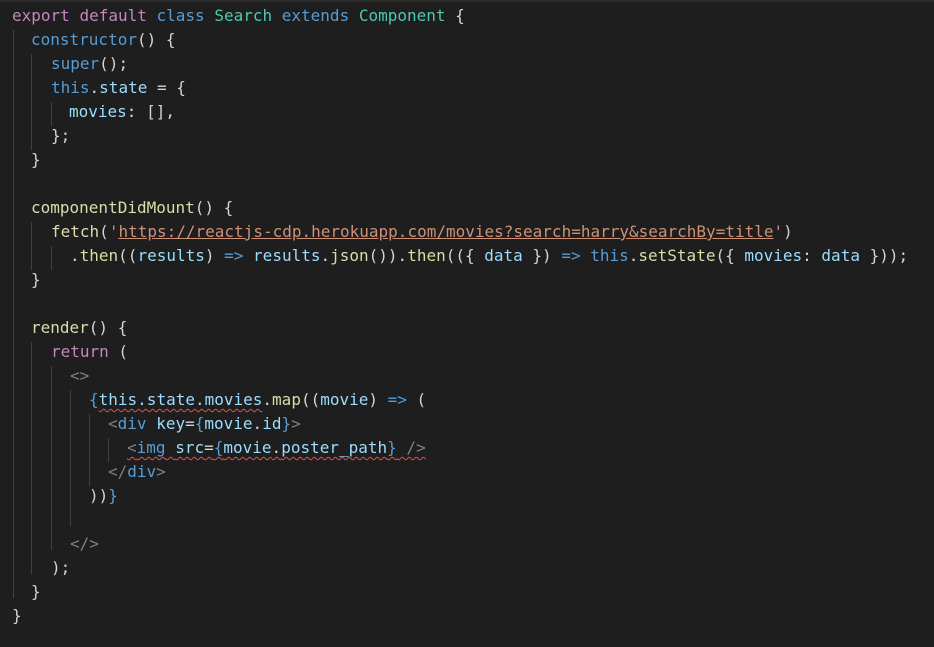 Image resolution: width=934 pixels, height=647 pixels. What do you see at coordinates (315, 15) in the screenshot?
I see `extends-keyword: extends` at bounding box center [315, 15].